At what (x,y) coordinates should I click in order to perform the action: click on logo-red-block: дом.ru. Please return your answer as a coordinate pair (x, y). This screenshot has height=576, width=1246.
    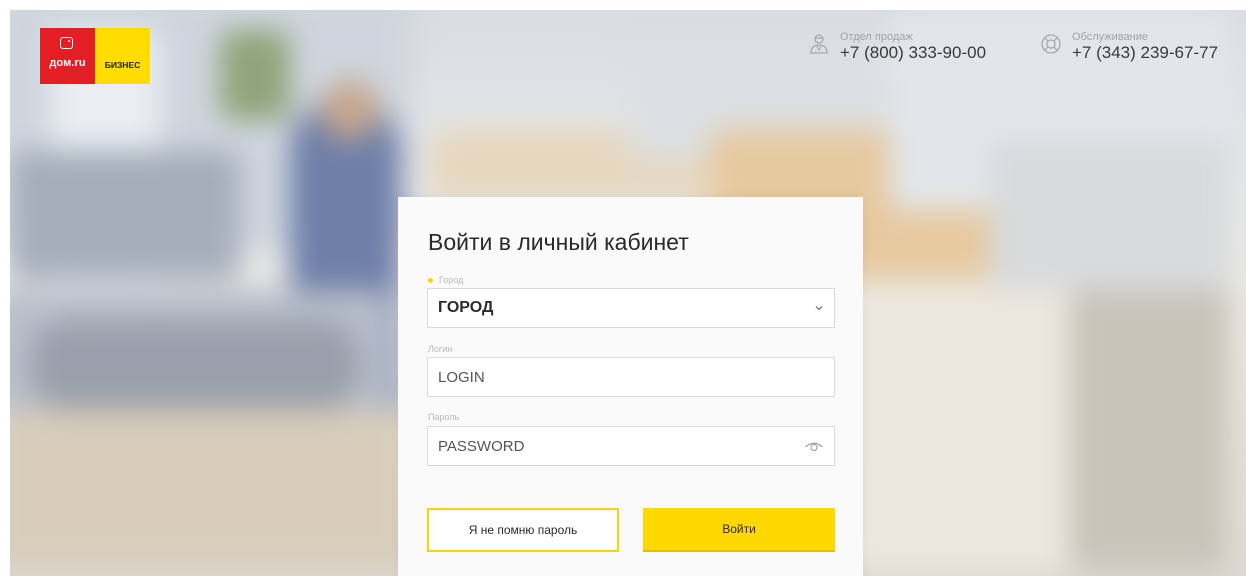
    Looking at the image, I should click on (67, 56).